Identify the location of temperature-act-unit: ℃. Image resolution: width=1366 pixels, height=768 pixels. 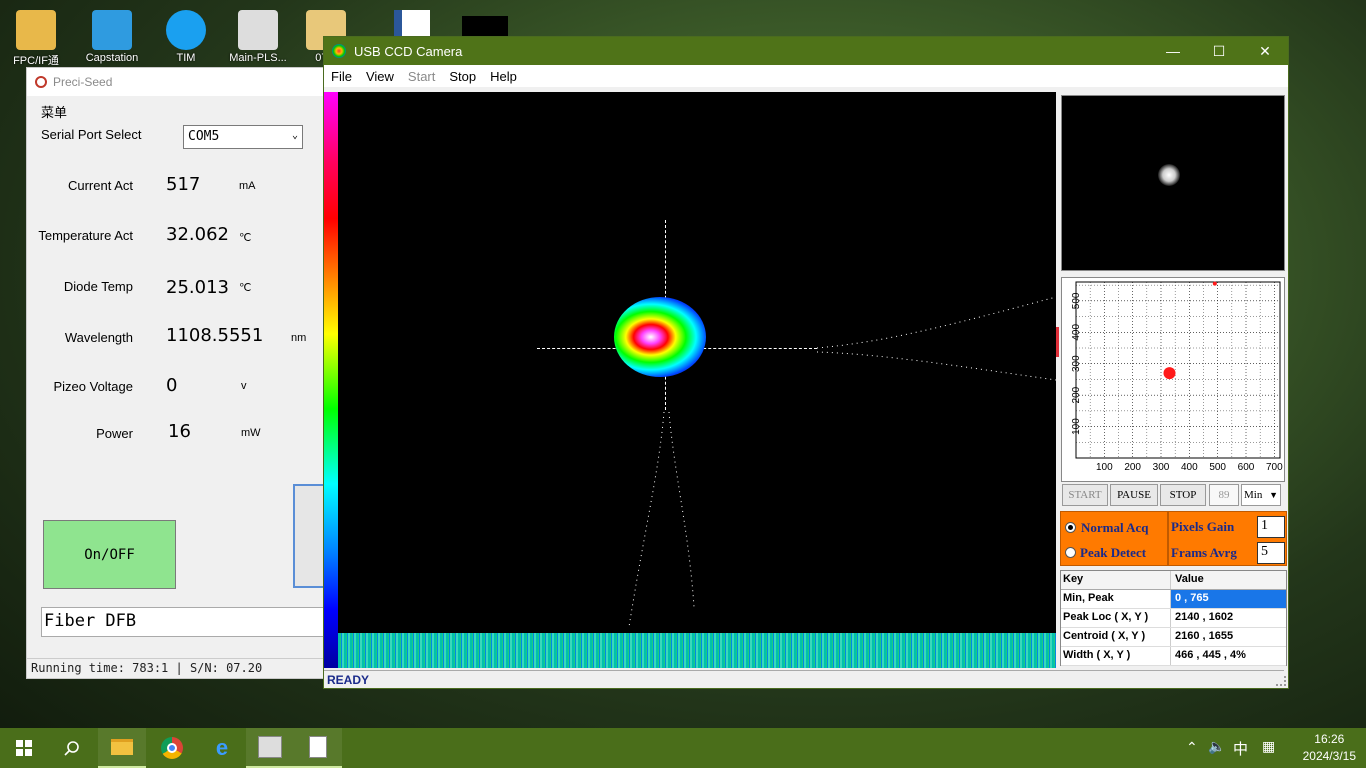
(245, 238).